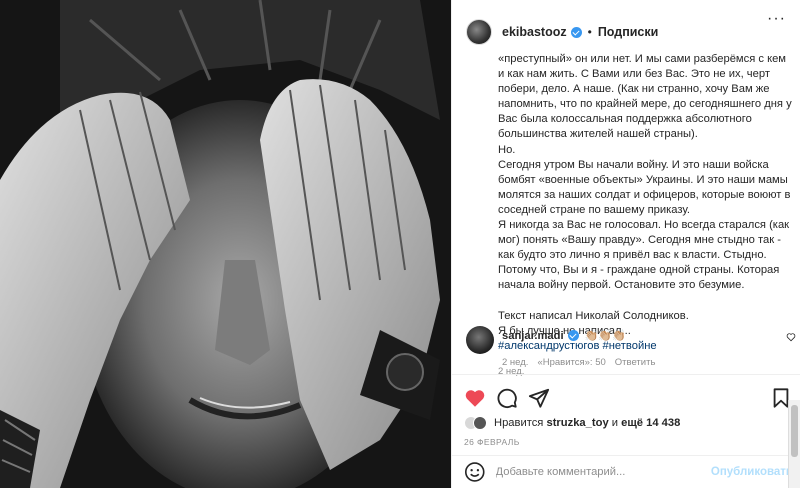  What do you see at coordinates (539, 398) in the screenshot?
I see `share-send-icon` at bounding box center [539, 398].